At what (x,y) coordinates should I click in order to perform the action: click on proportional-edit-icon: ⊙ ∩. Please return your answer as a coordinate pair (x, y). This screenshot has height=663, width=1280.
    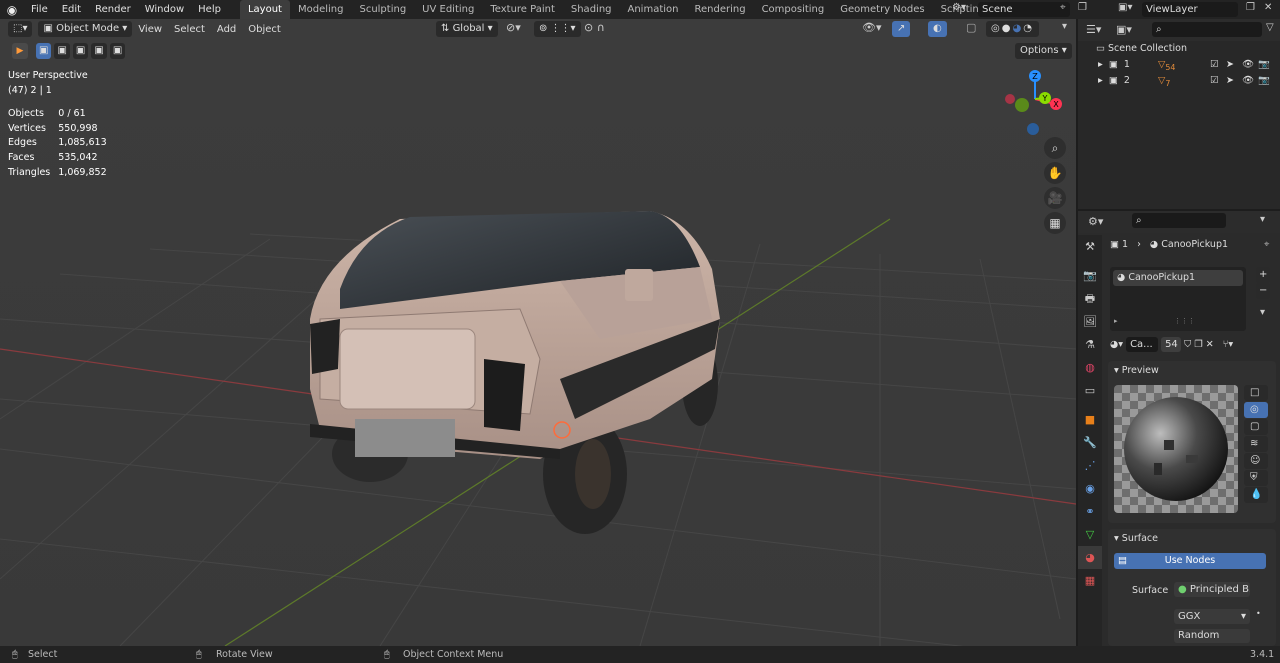
    Looking at the image, I should click on (594, 27).